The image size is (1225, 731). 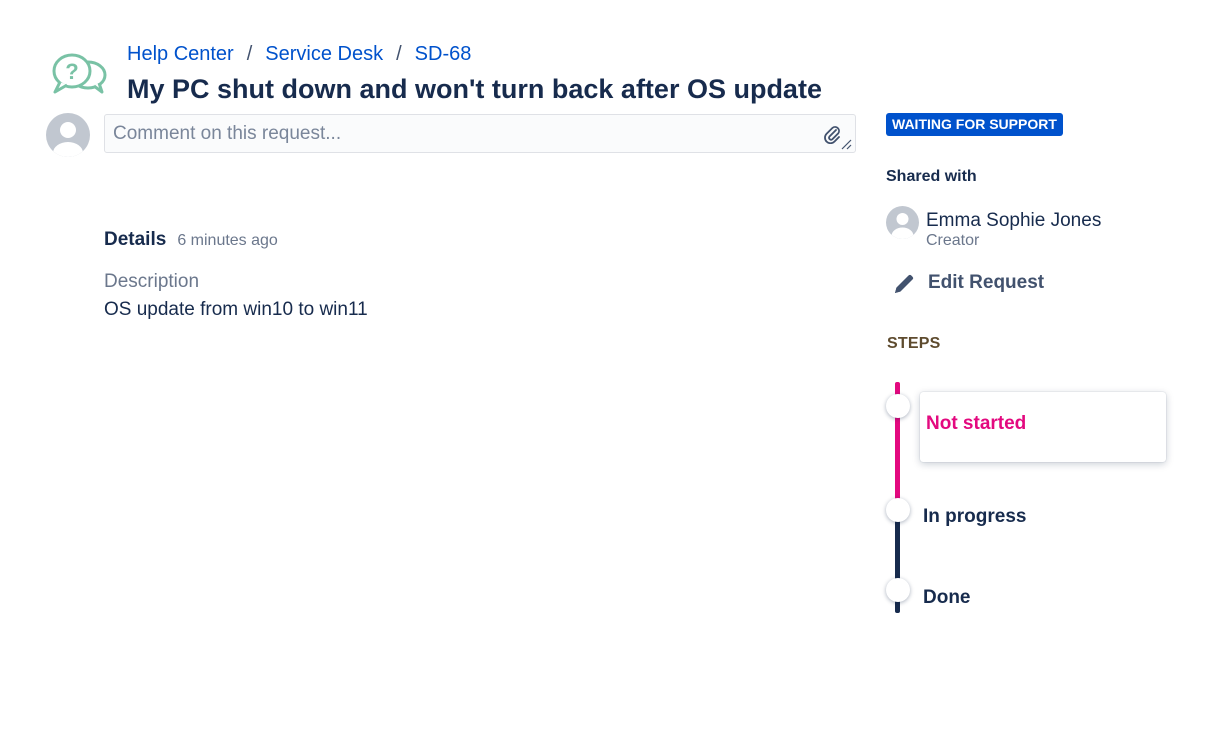 What do you see at coordinates (953, 240) in the screenshot?
I see `shared-user-role: Creator` at bounding box center [953, 240].